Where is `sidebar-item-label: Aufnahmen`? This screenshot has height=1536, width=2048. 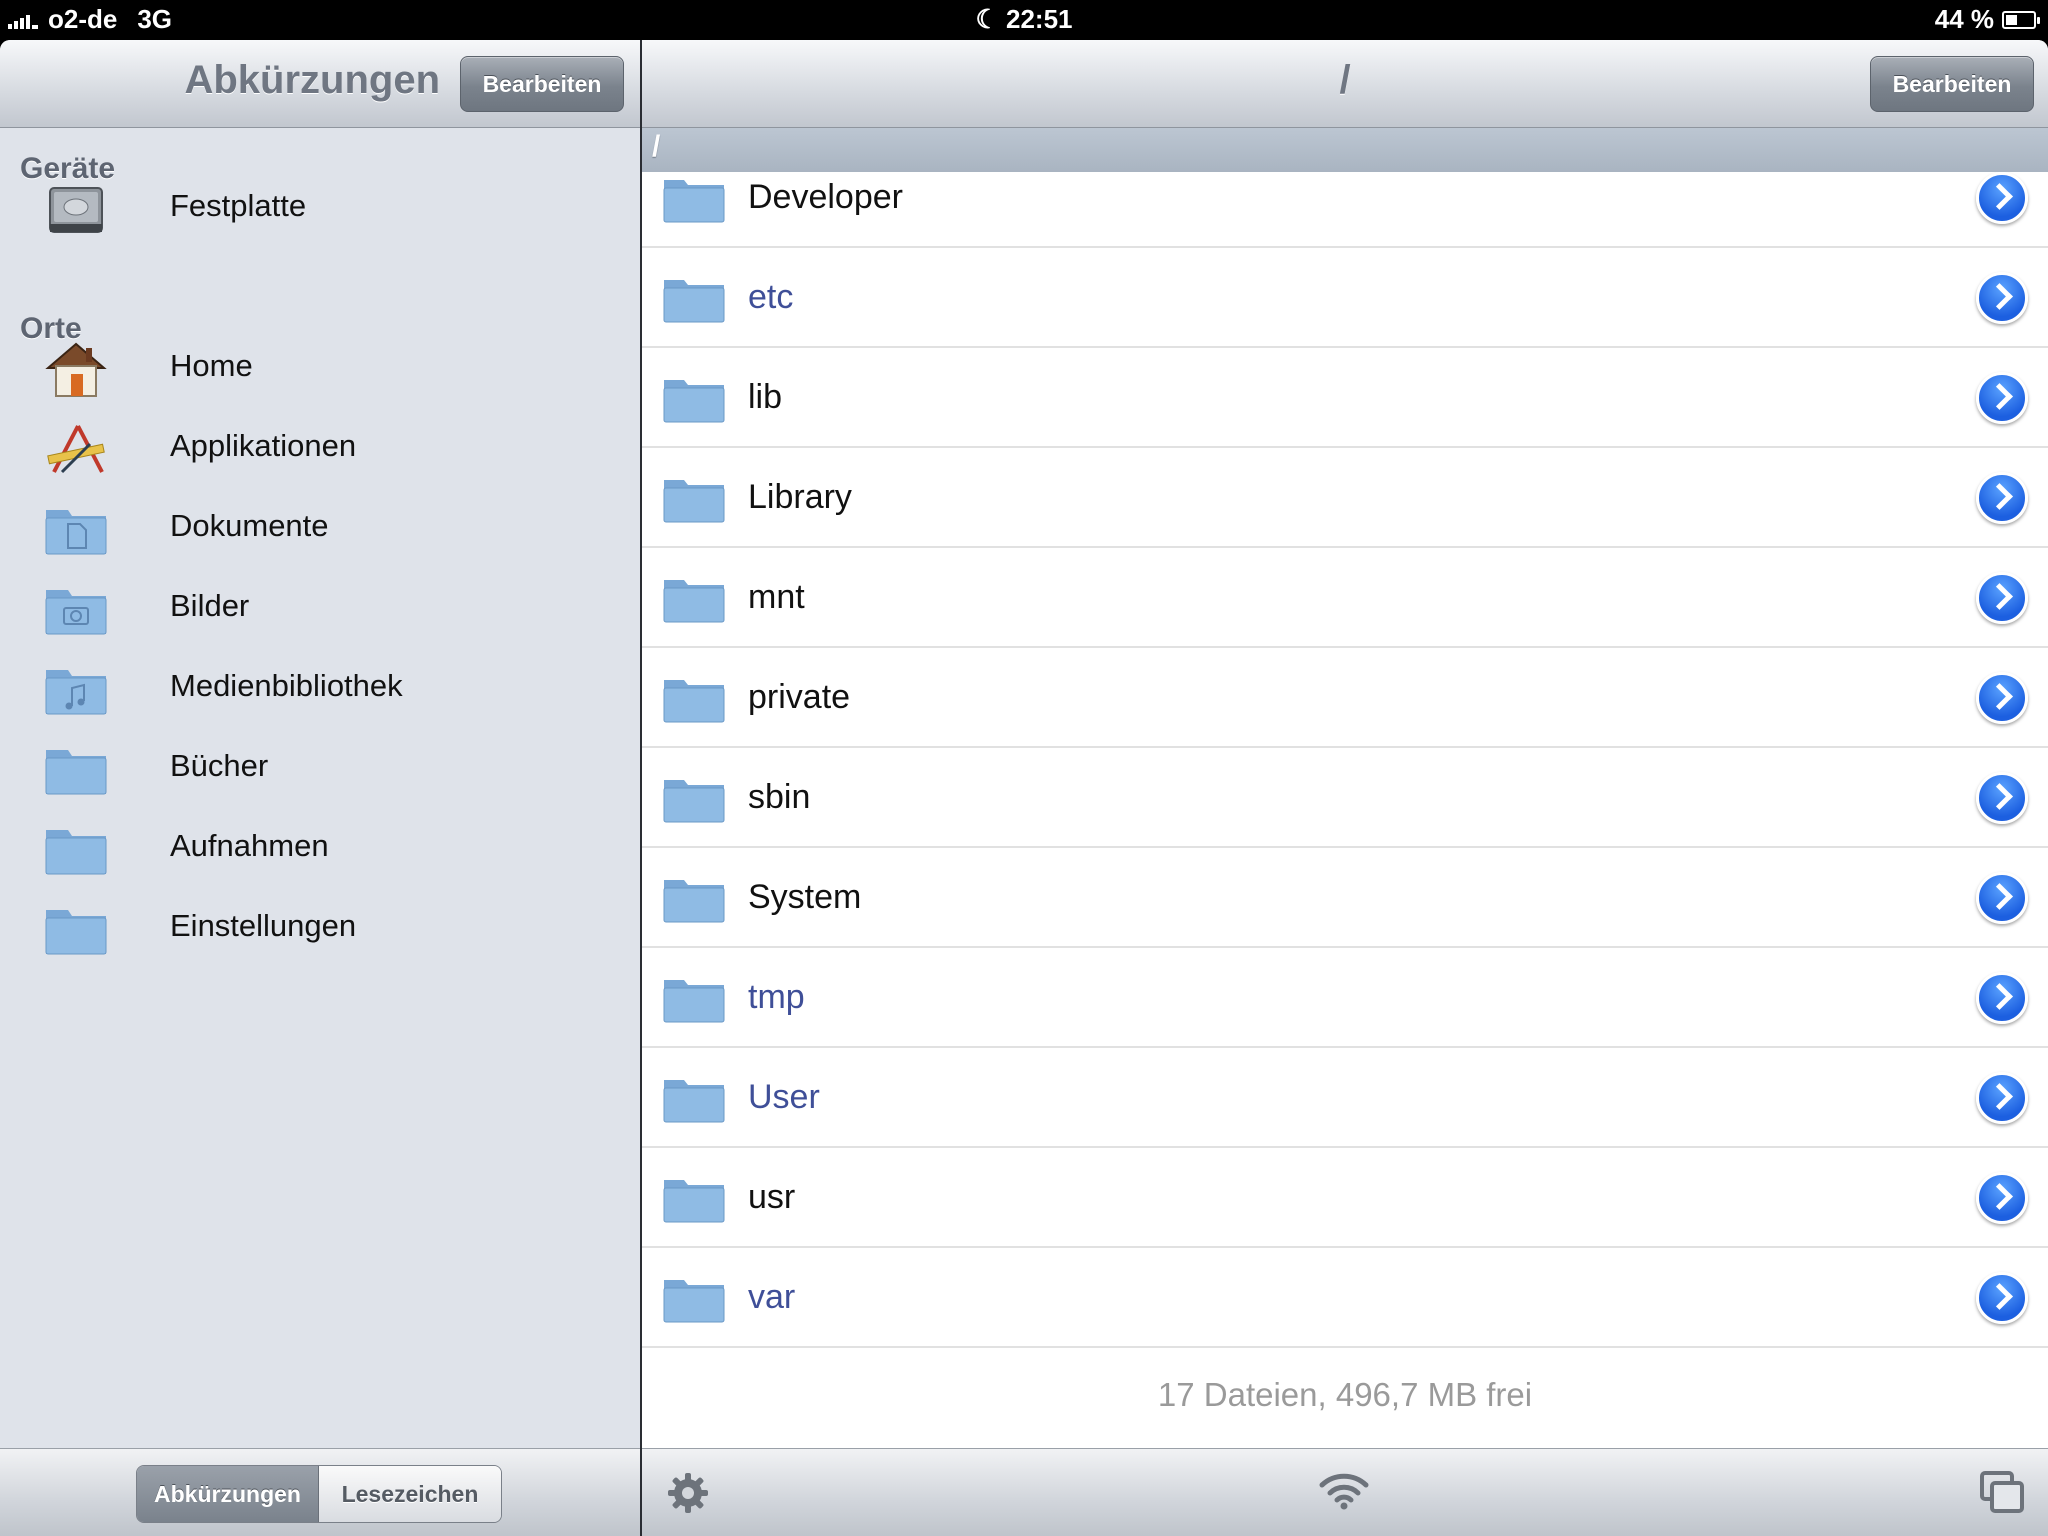 sidebar-item-label: Aufnahmen is located at coordinates (249, 845).